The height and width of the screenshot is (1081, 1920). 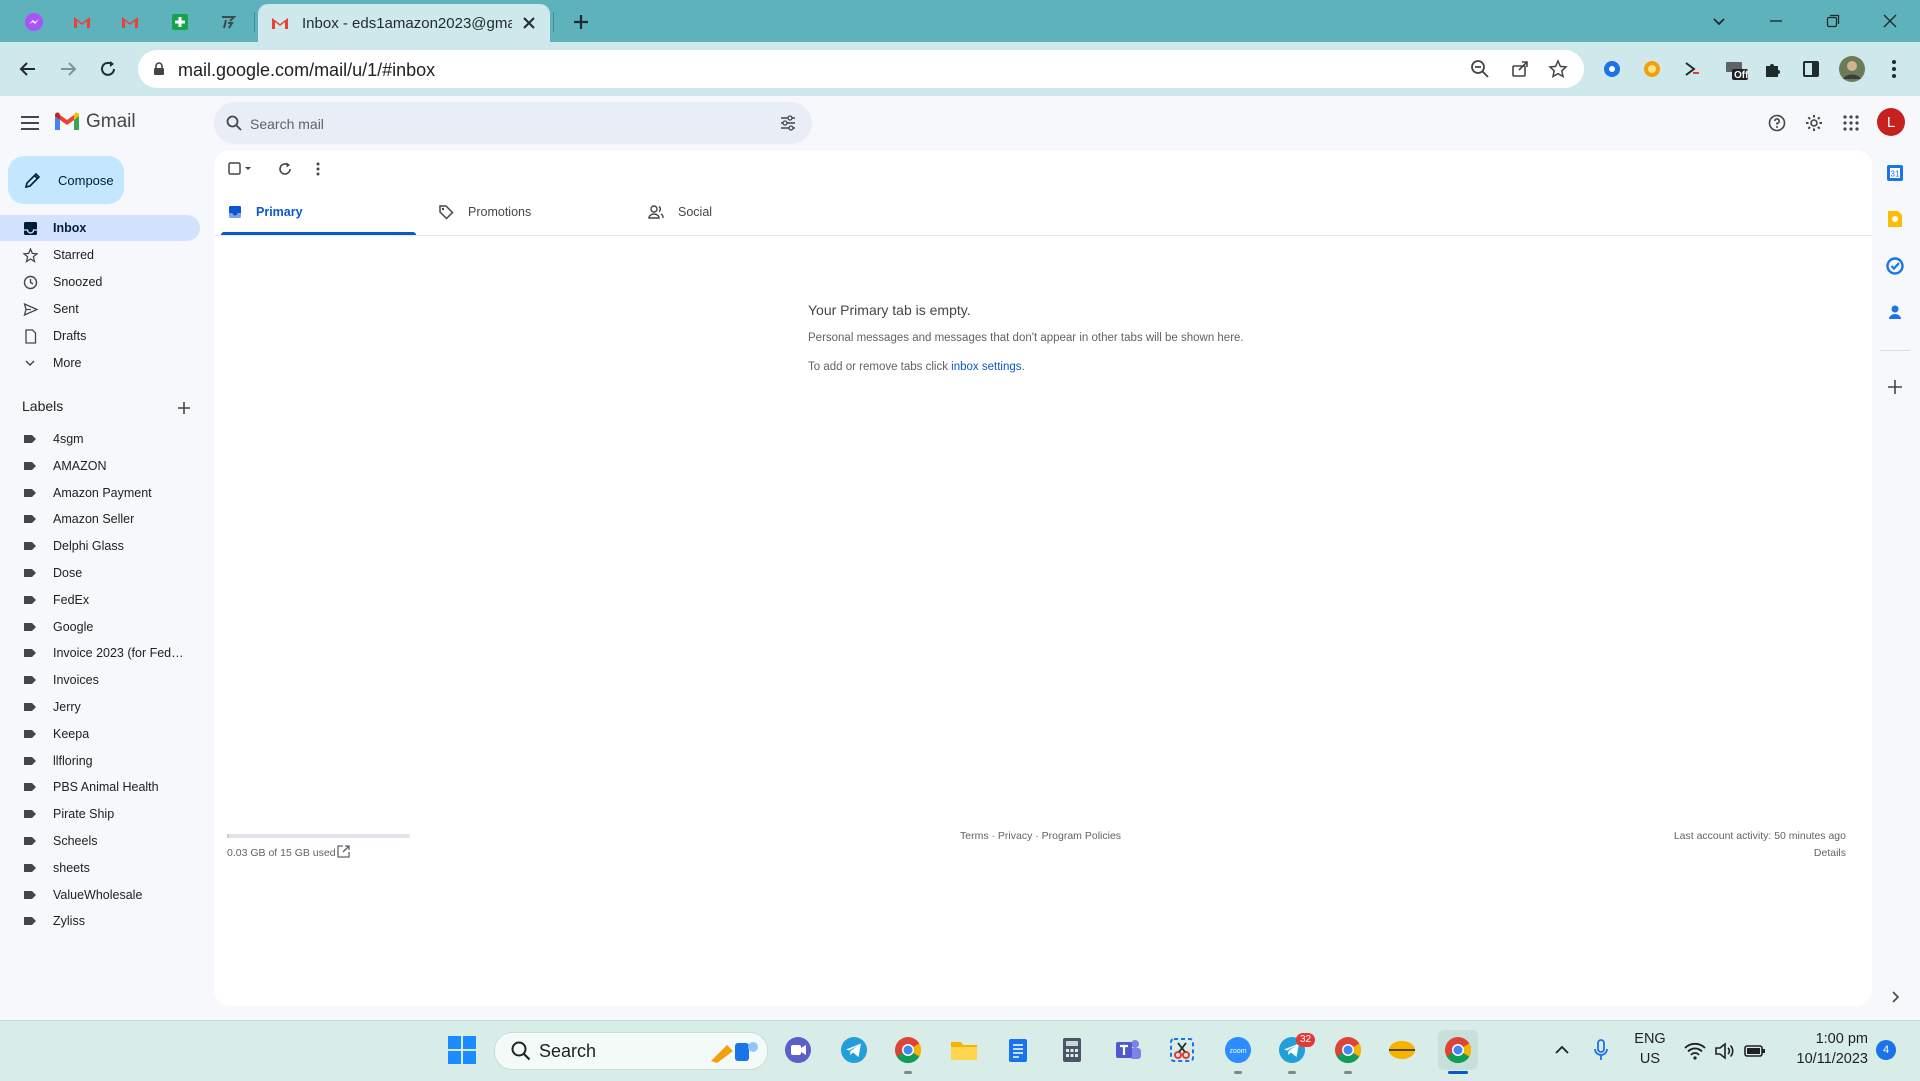 I want to click on nav-item-drafts: Drafts, so click(x=100, y=336).